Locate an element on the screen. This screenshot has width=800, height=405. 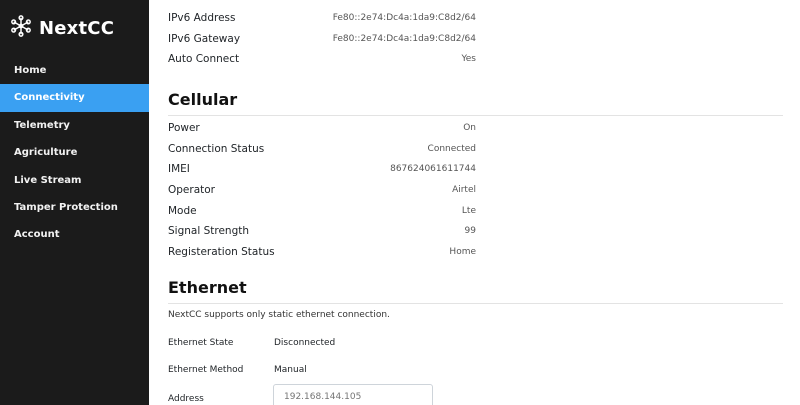
brand: NextCC is located at coordinates (62, 28).